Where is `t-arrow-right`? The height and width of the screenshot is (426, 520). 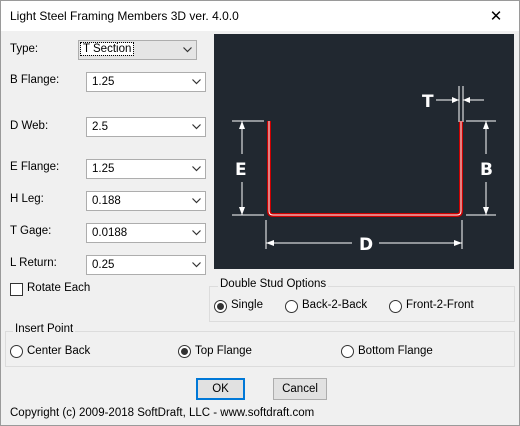 t-arrow-right is located at coordinates (466, 100).